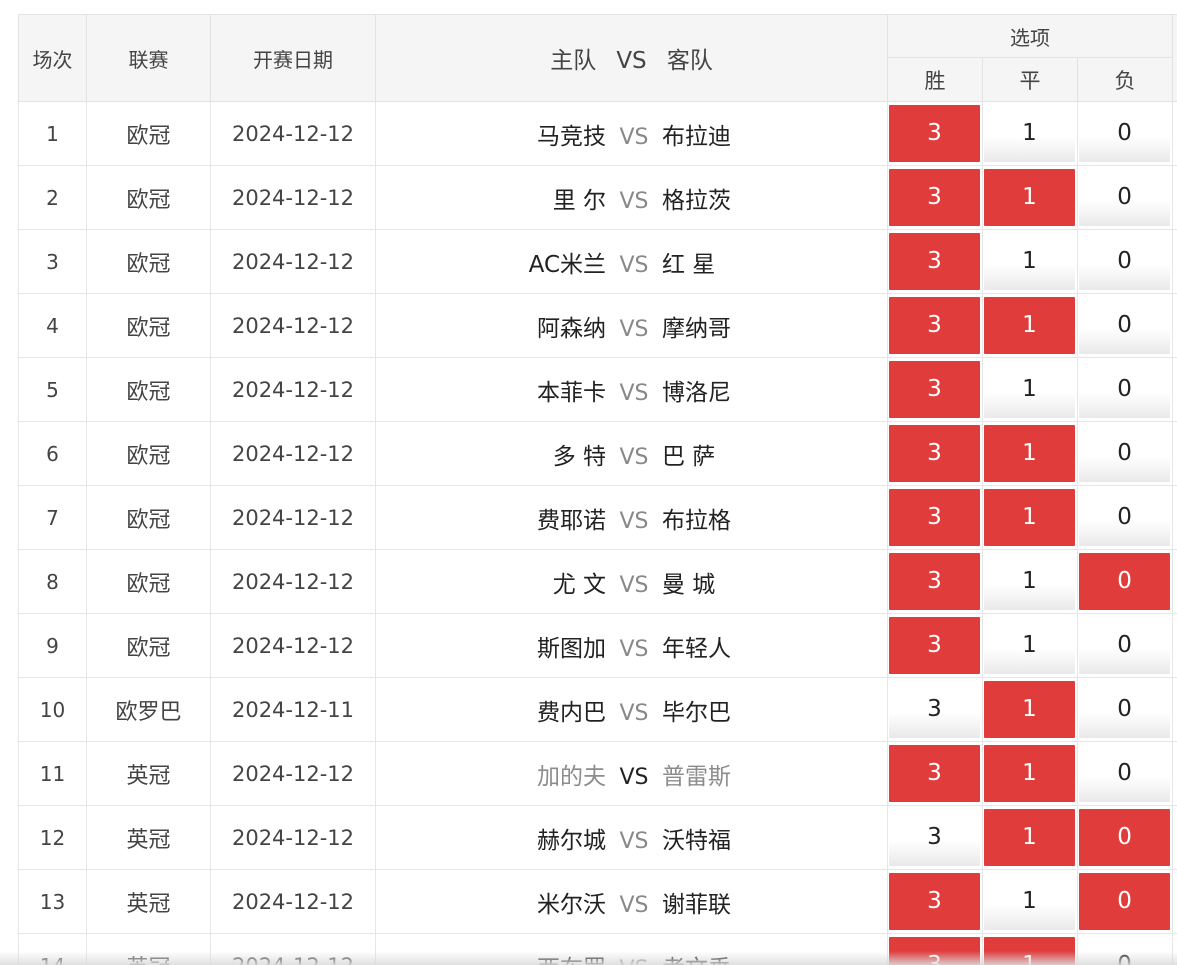  What do you see at coordinates (689, 264) in the screenshot?
I see `away-team: 红 星` at bounding box center [689, 264].